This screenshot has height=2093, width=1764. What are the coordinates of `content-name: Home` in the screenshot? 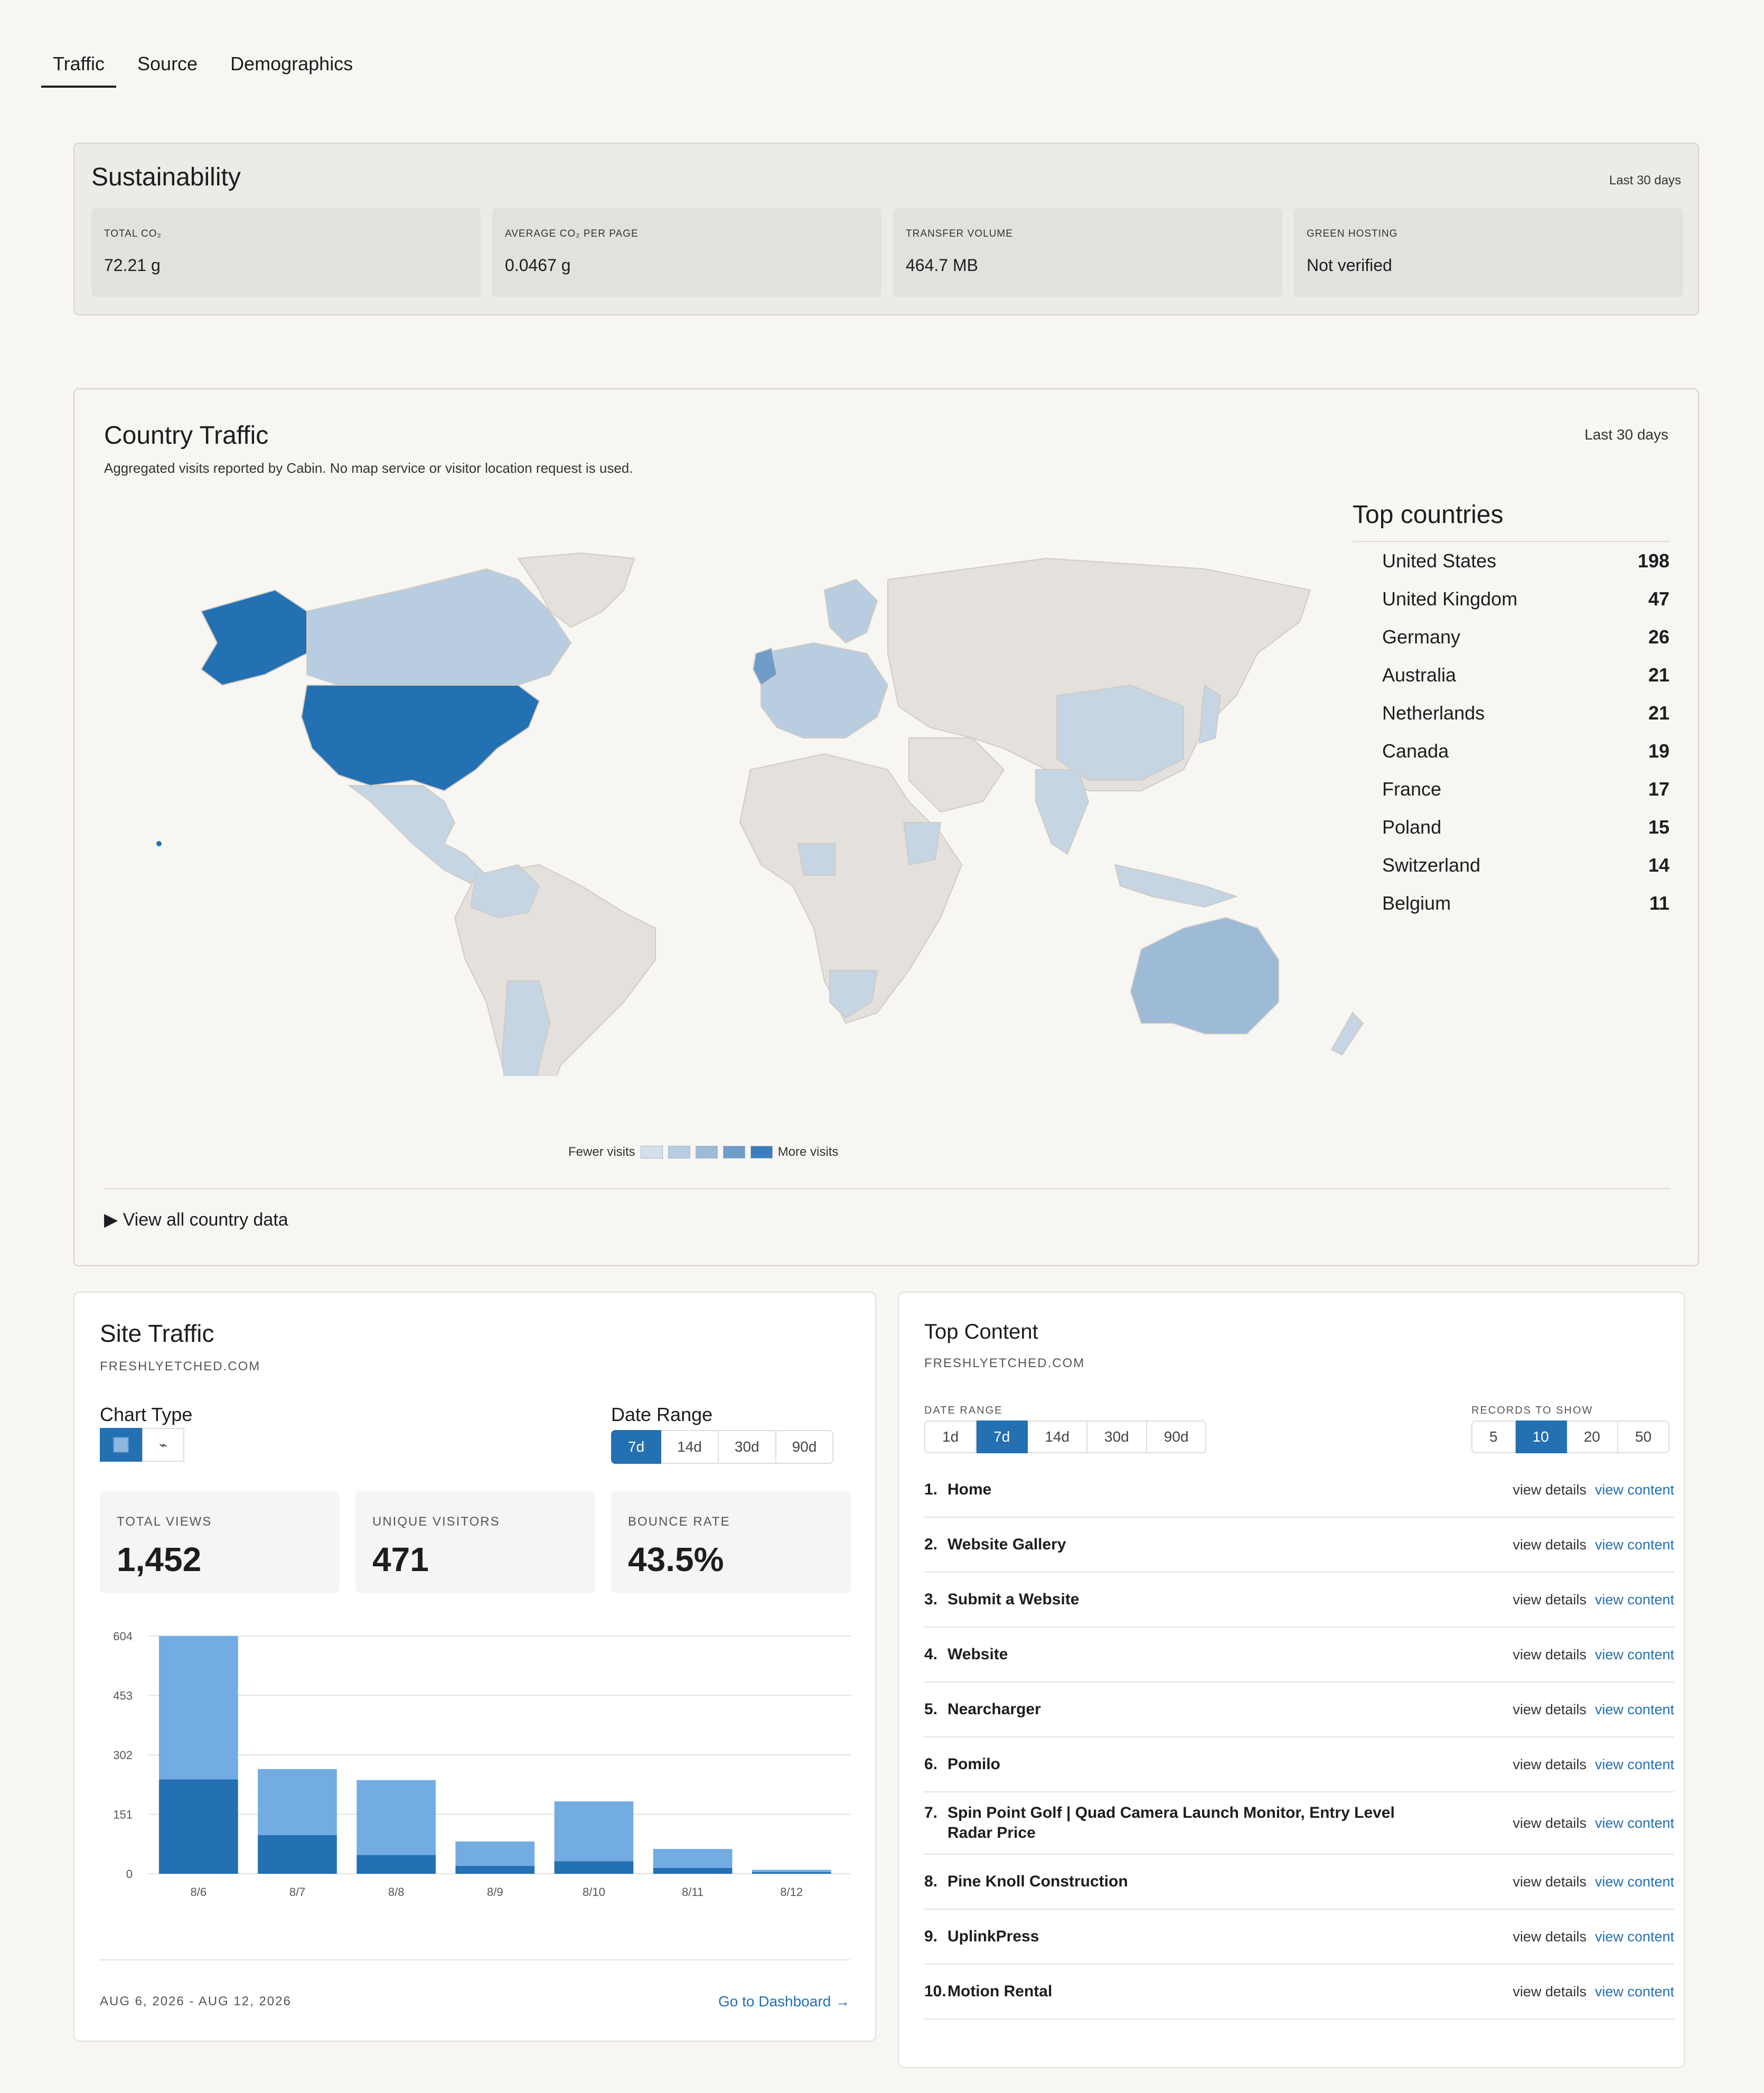 It's located at (969, 1489).